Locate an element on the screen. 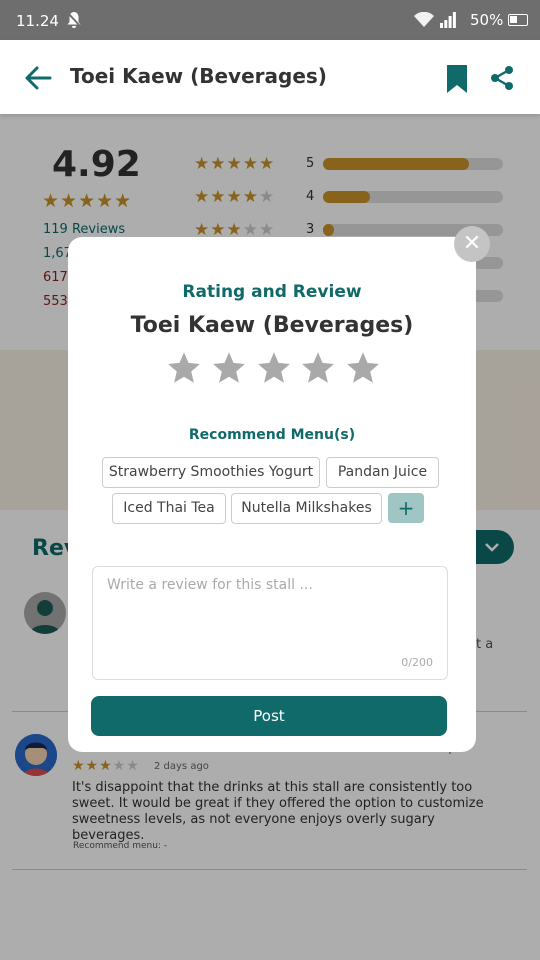  battery-icon is located at coordinates (518, 20).